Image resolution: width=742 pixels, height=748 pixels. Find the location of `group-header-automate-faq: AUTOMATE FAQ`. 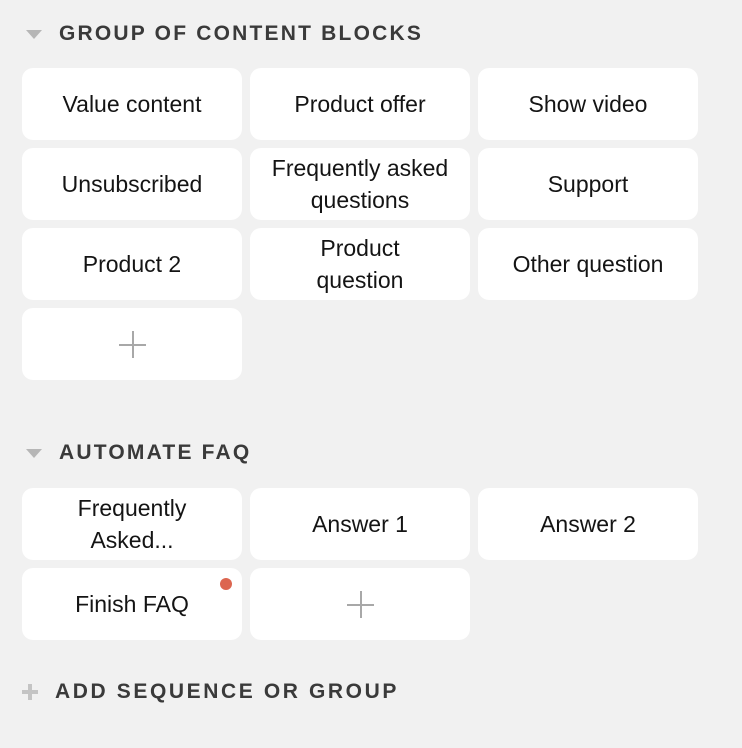

group-header-automate-faq: AUTOMATE FAQ is located at coordinates (138, 453).